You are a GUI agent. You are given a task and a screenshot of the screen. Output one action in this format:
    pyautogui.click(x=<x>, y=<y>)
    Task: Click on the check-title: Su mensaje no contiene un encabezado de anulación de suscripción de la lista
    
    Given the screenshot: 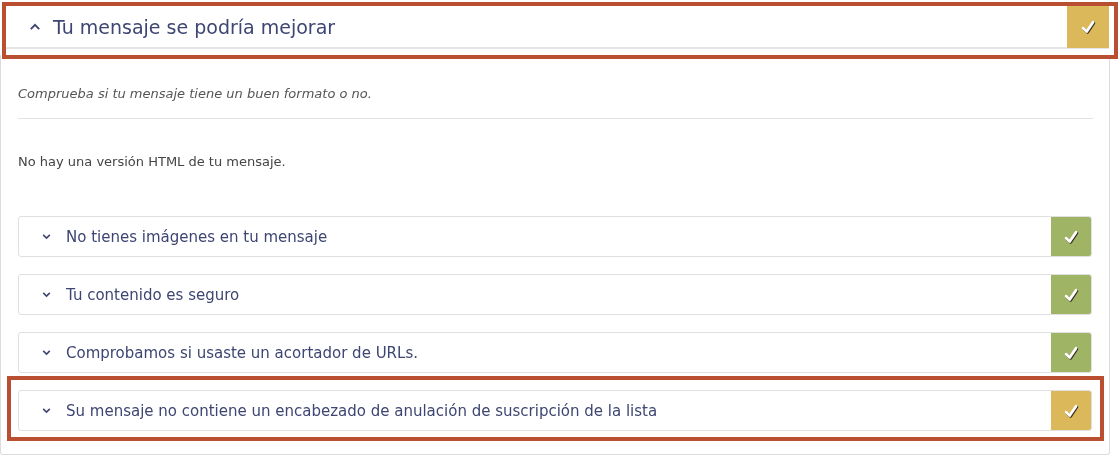 What is the action you would take?
    pyautogui.click(x=362, y=410)
    